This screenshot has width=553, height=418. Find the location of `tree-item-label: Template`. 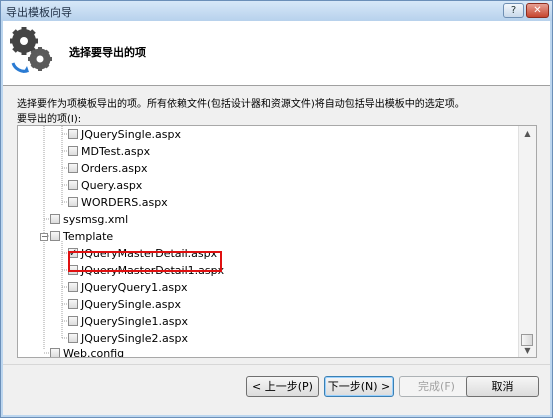

tree-item-label: Template is located at coordinates (88, 236).